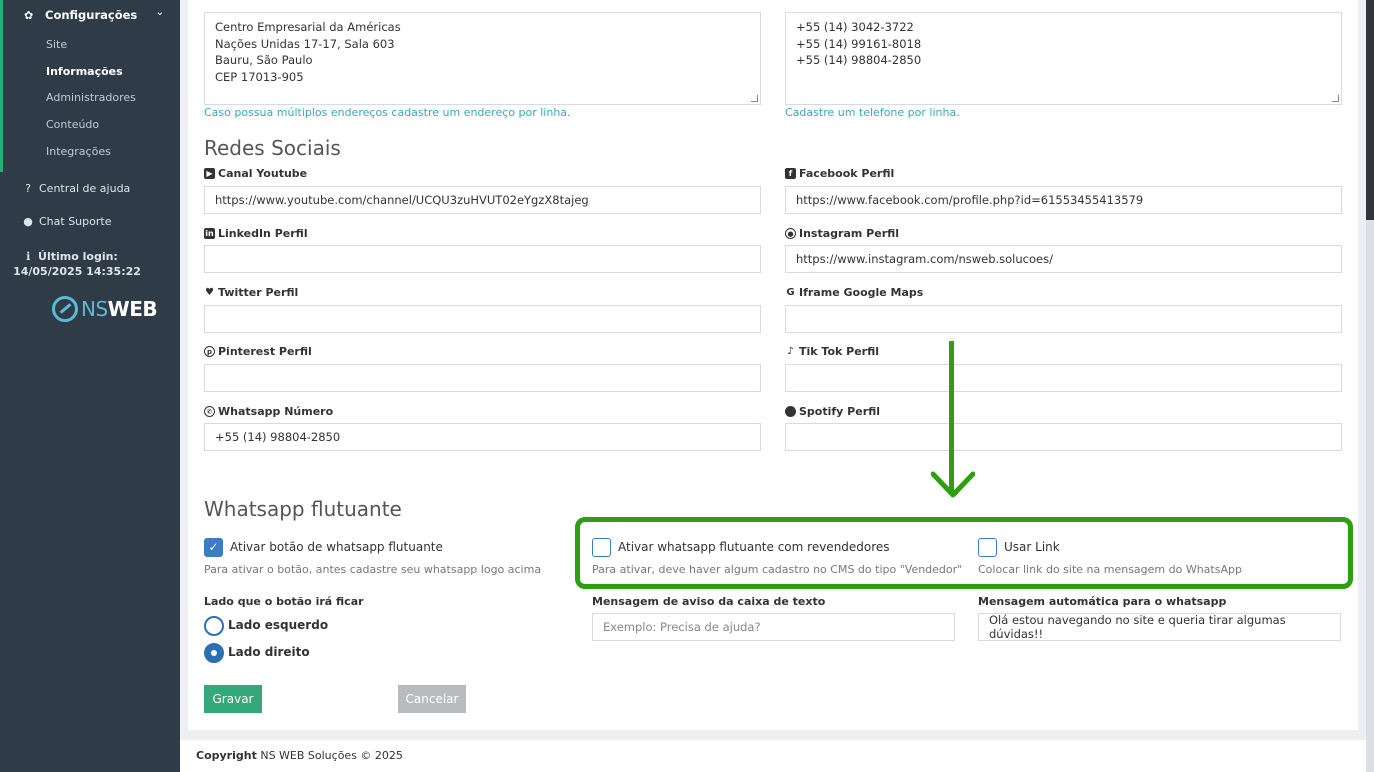 The image size is (1374, 772). I want to click on facebook-label-text: Facebook Perfil, so click(847, 173).